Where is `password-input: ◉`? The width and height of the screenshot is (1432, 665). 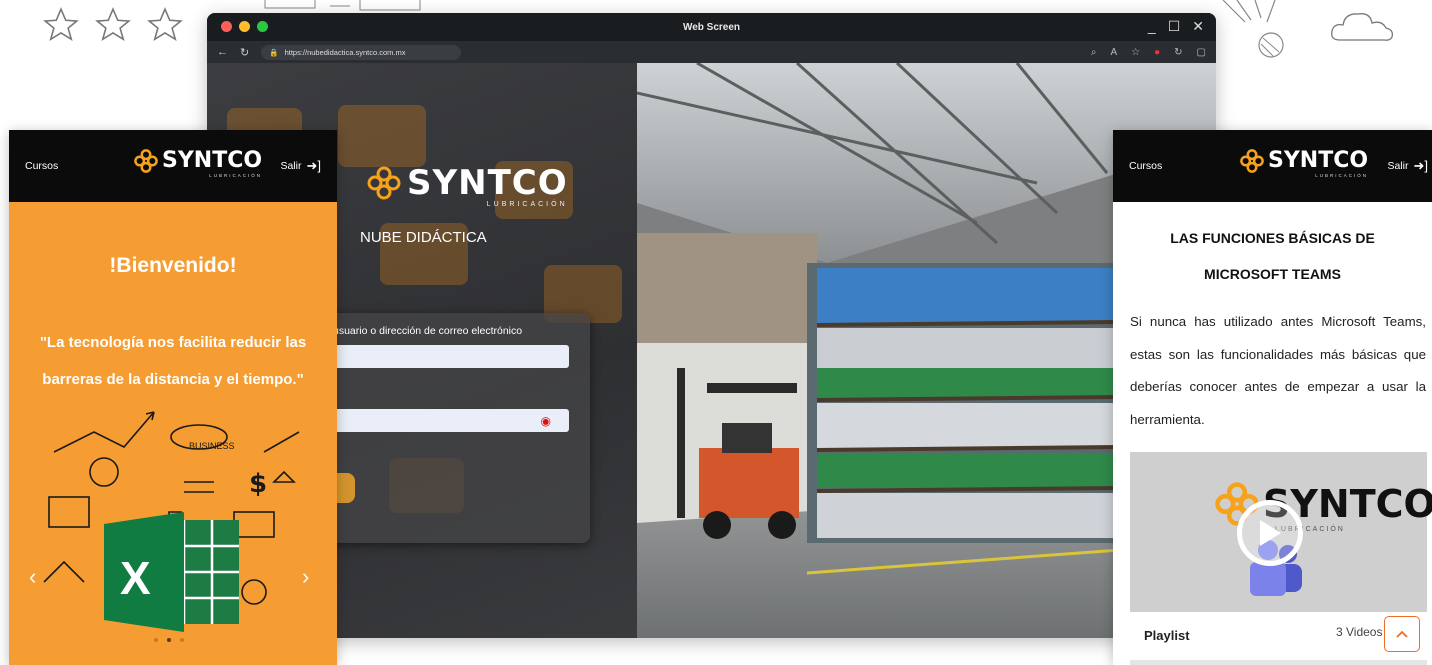
password-input: ◉ is located at coordinates (450, 420).